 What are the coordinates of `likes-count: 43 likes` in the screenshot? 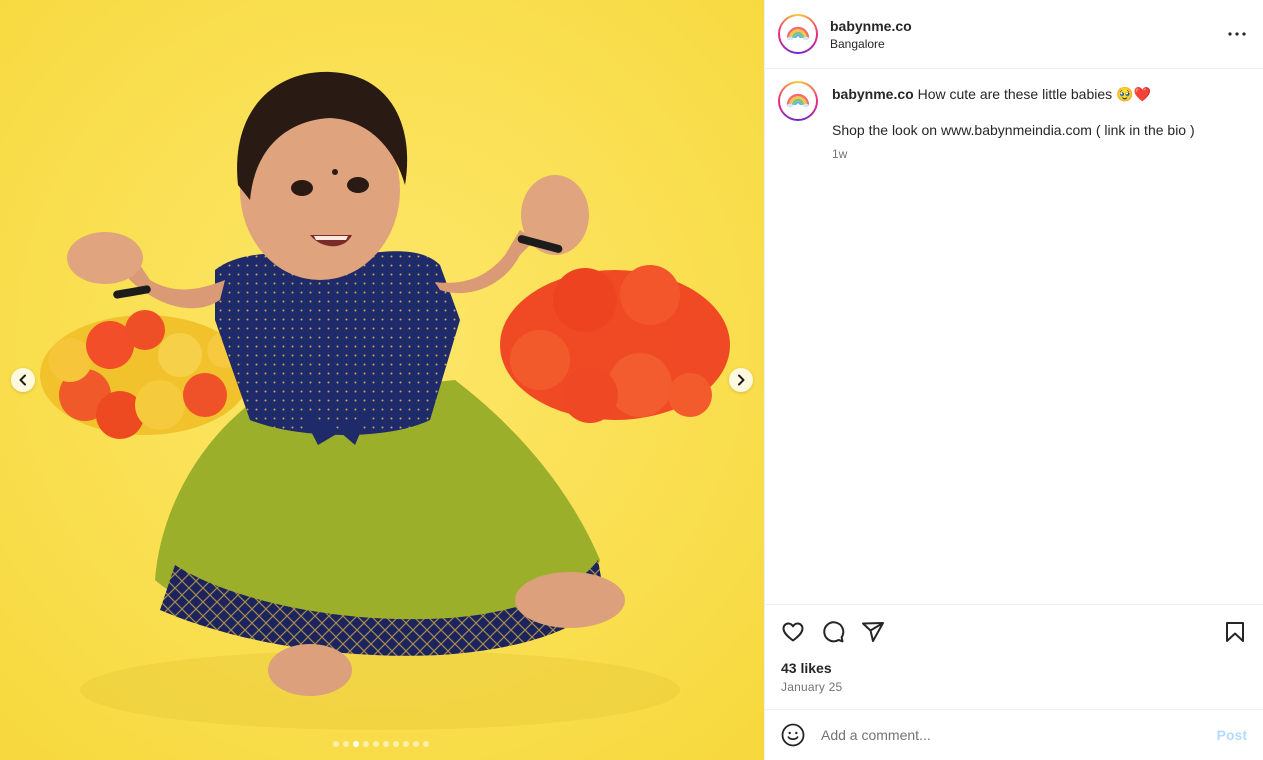 It's located at (1014, 668).